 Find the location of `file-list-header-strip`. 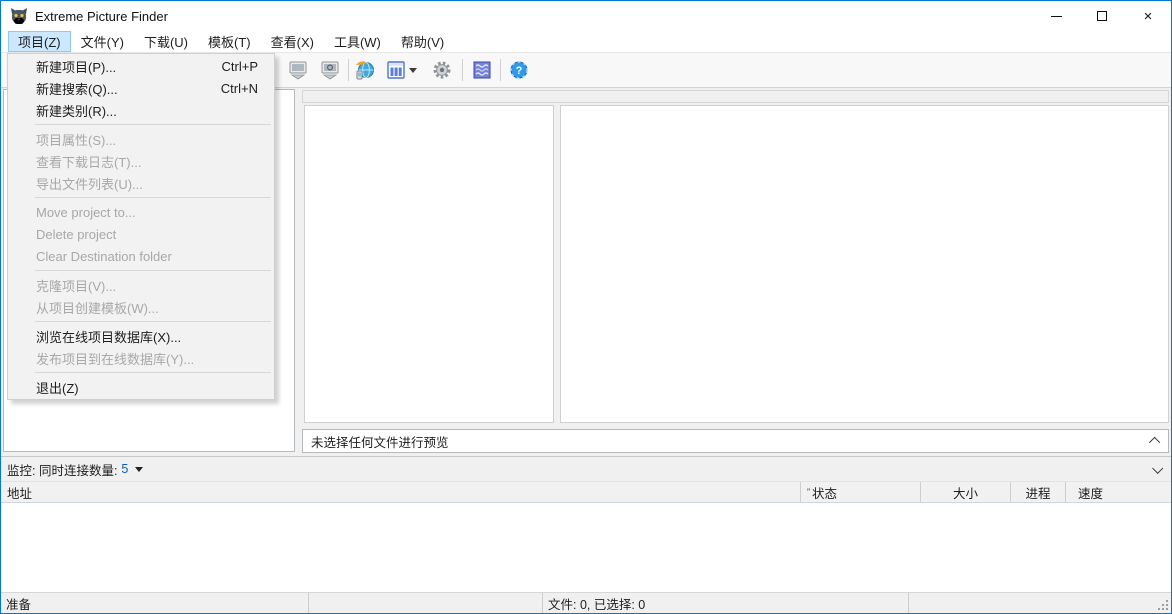

file-list-header-strip is located at coordinates (735, 96).